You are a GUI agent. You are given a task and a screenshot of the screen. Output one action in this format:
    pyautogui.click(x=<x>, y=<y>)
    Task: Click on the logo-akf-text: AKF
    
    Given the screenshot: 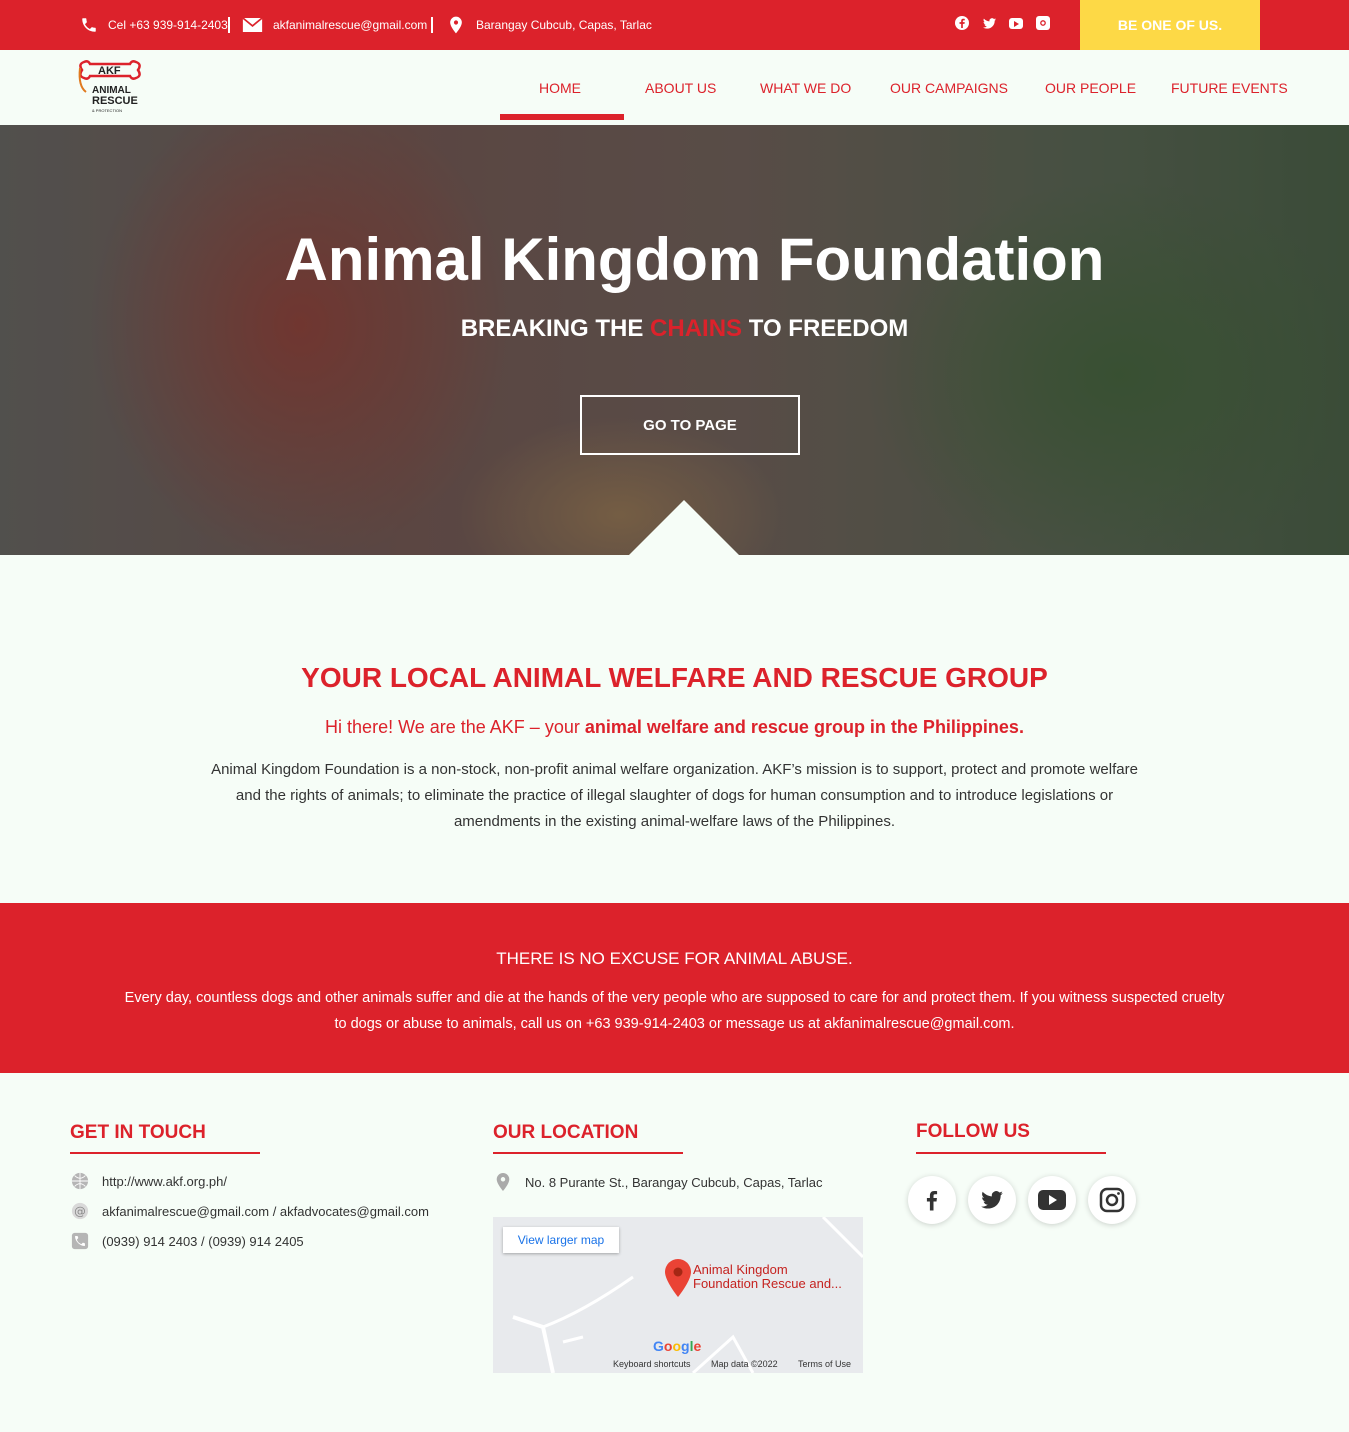 What is the action you would take?
    pyautogui.click(x=109, y=71)
    